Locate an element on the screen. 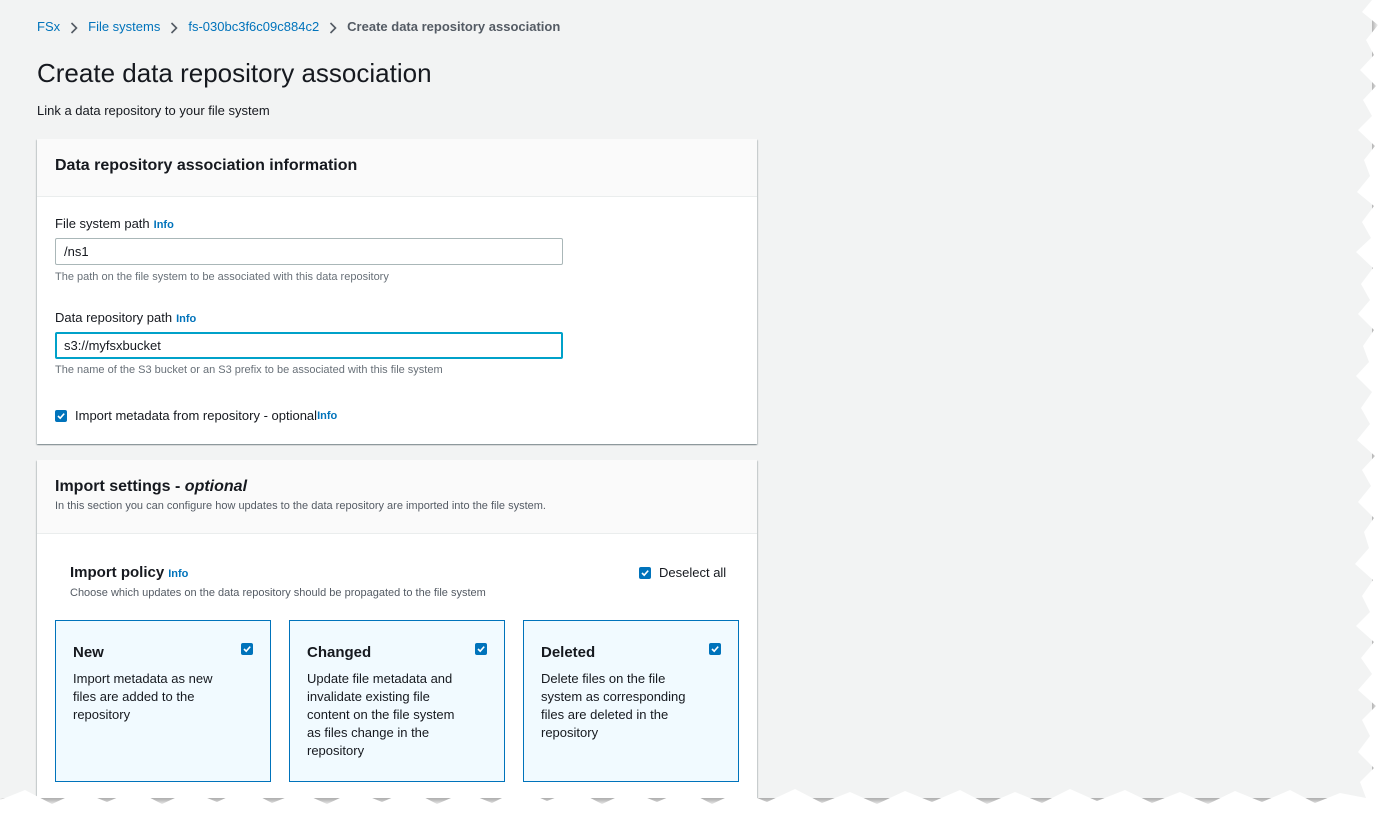  tile-new-checkbox is located at coordinates (247, 649).